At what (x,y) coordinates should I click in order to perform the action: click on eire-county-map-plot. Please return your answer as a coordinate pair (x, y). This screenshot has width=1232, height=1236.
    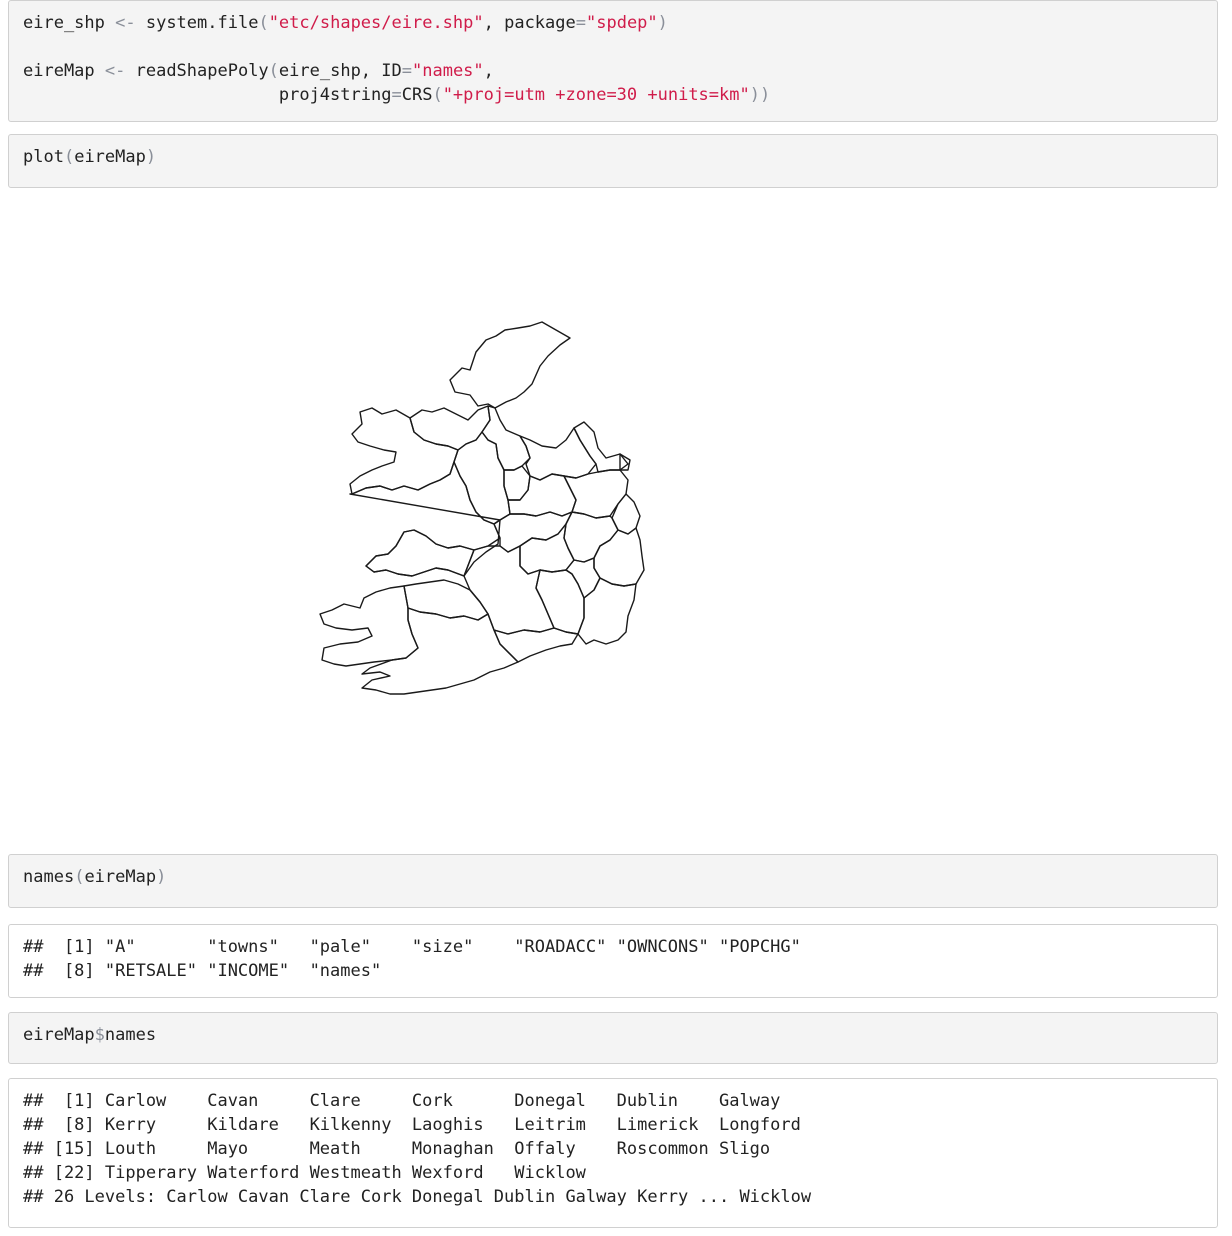
    Looking at the image, I should click on (485, 510).